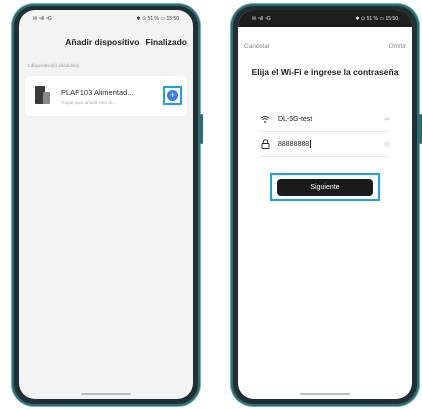  What do you see at coordinates (53, 65) in the screenshot?
I see `section-label: 1 dispositivo(s) añadido(s)` at bounding box center [53, 65].